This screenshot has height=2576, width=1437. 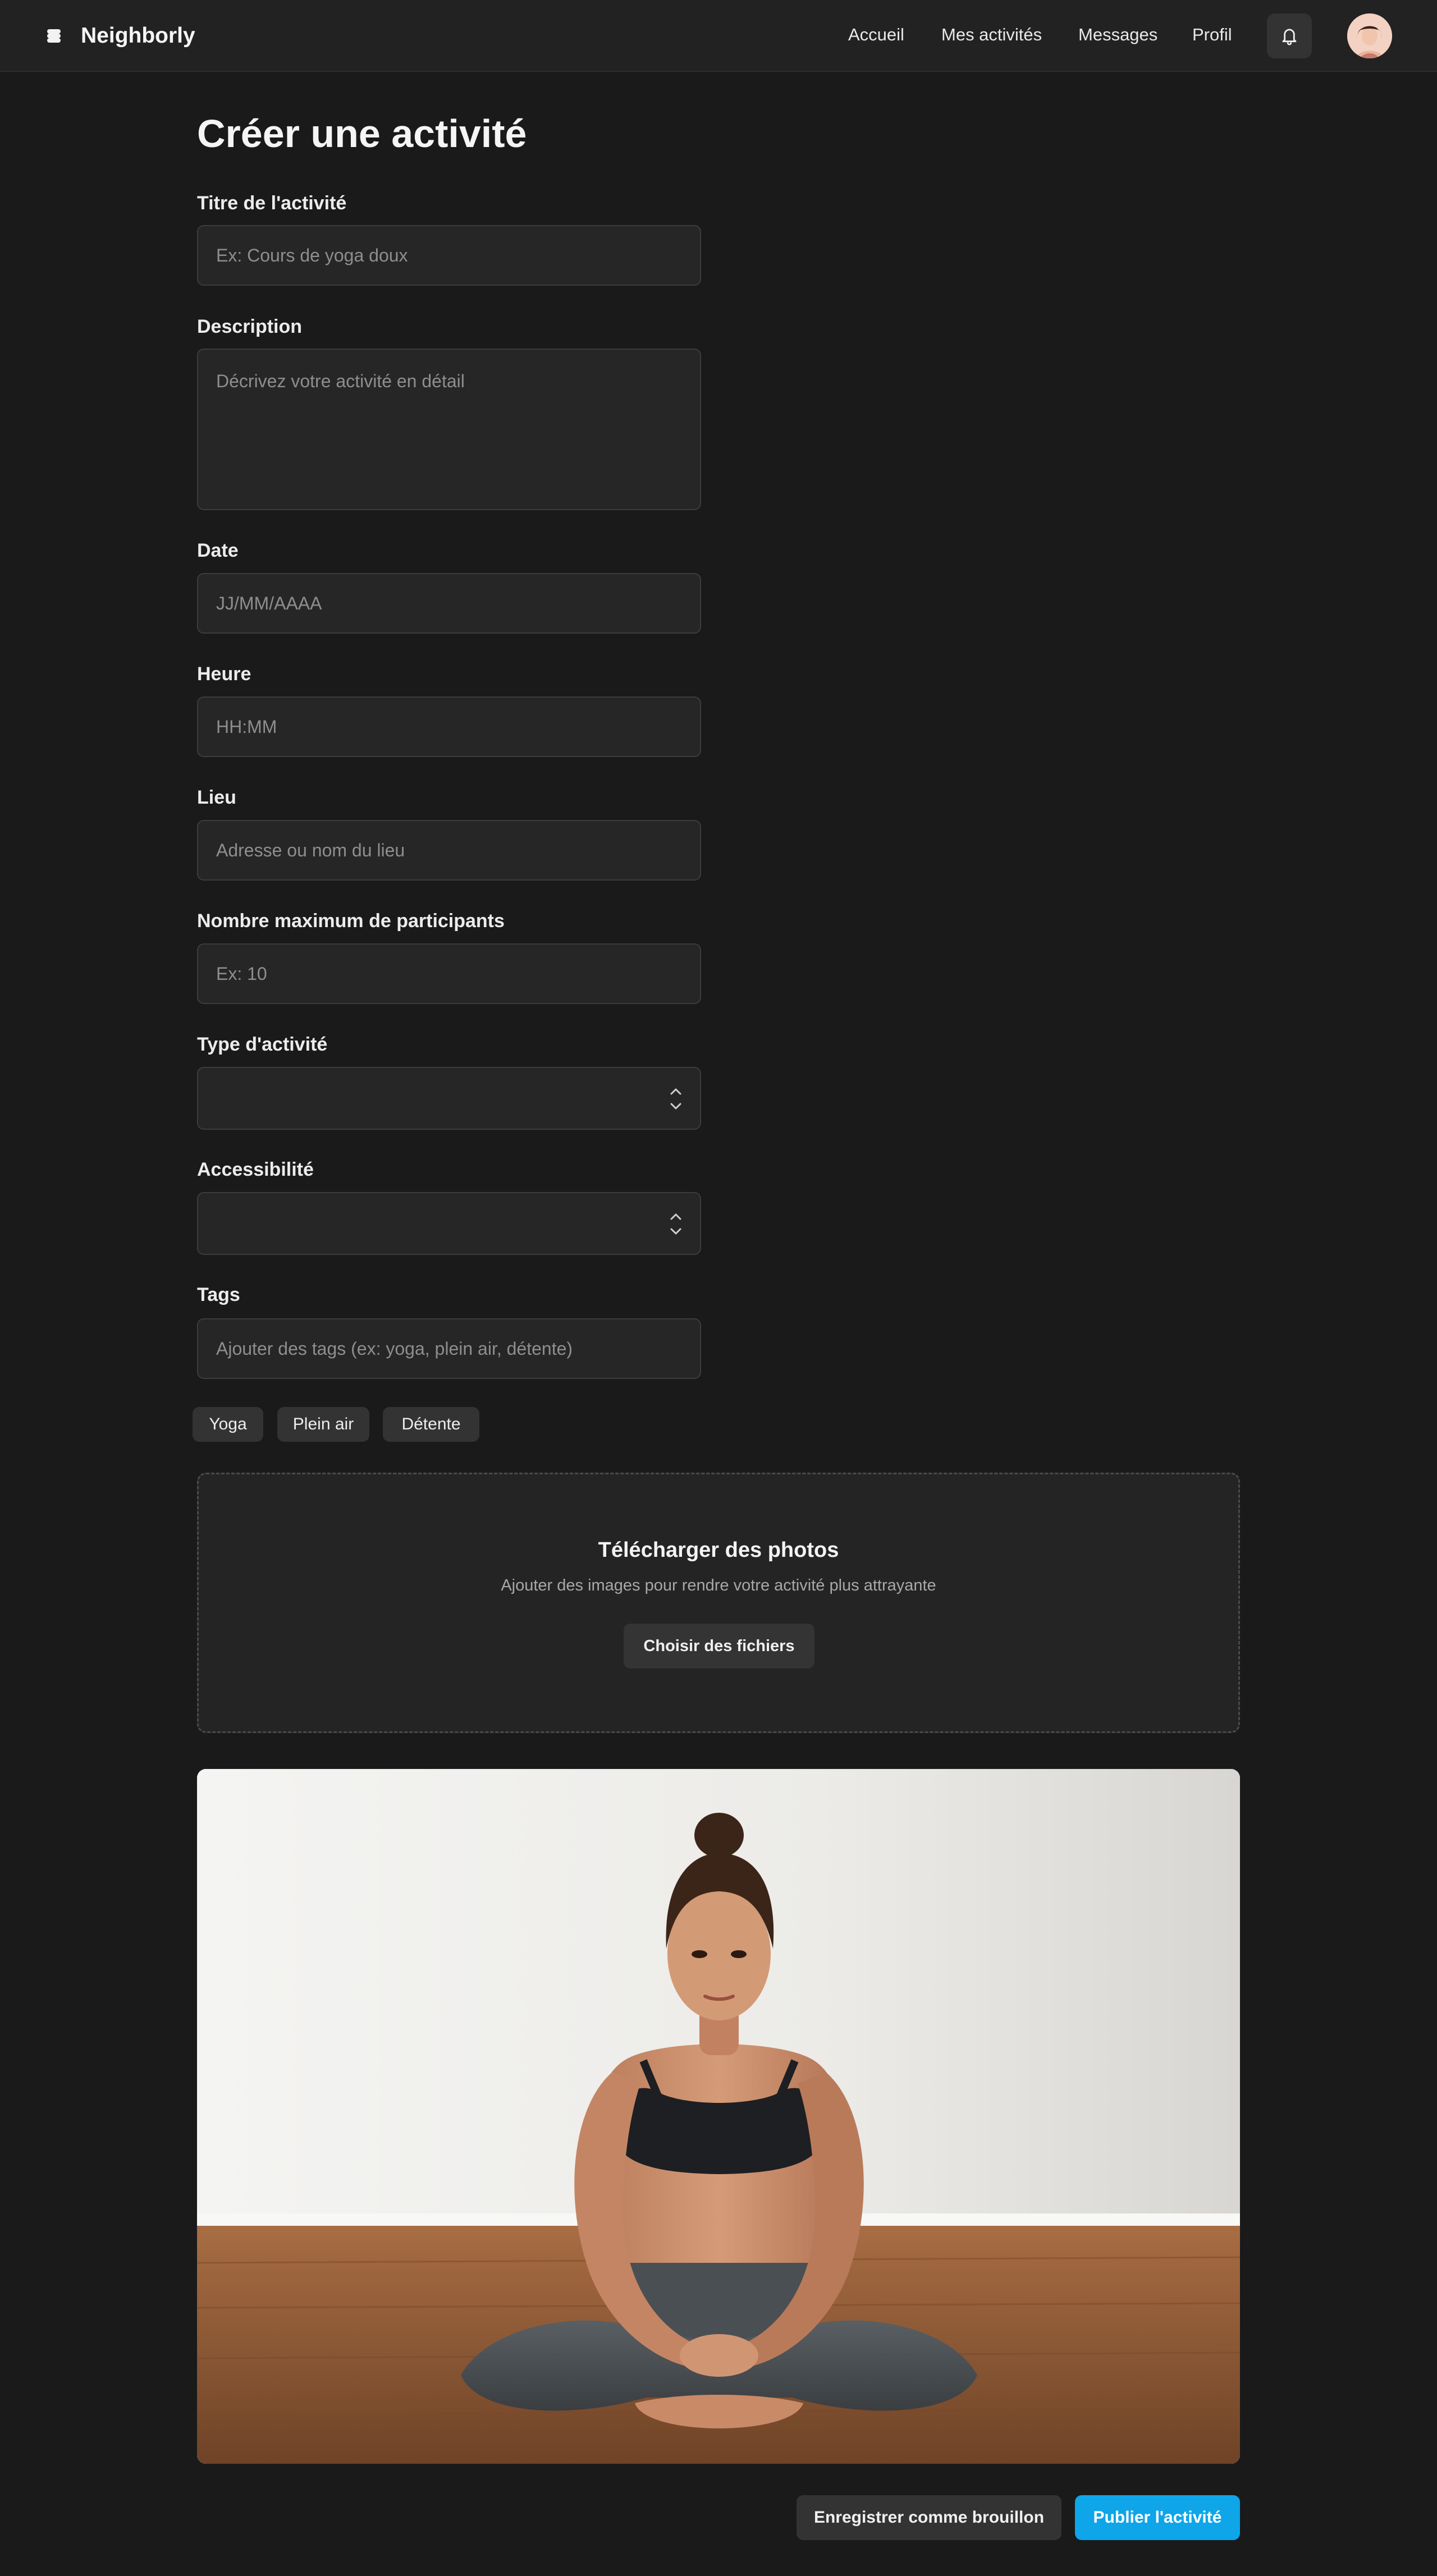 What do you see at coordinates (718, 1550) in the screenshot?
I see `upload-title: Télécharger des photos` at bounding box center [718, 1550].